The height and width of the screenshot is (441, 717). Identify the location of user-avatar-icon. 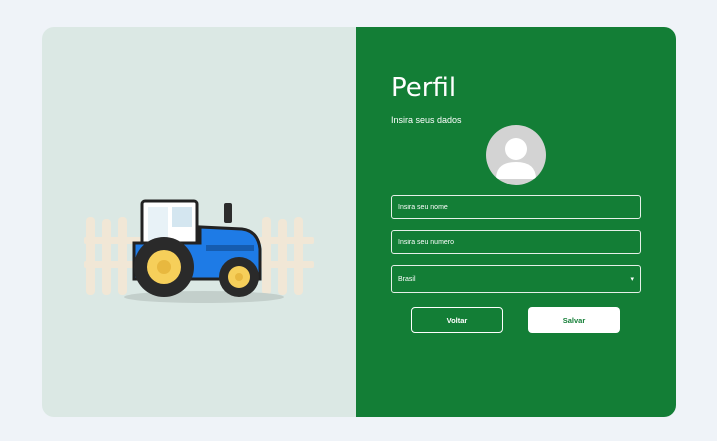
(516, 155).